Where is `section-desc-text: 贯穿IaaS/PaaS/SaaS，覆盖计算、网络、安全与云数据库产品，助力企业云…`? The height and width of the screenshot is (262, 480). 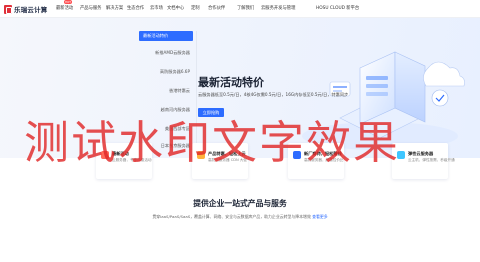
section-desc-text: 贯穿IaaS/PaaS/SaaS，覆盖计算、网络、安全与云数据库产品，助力企业云… is located at coordinates (231, 216).